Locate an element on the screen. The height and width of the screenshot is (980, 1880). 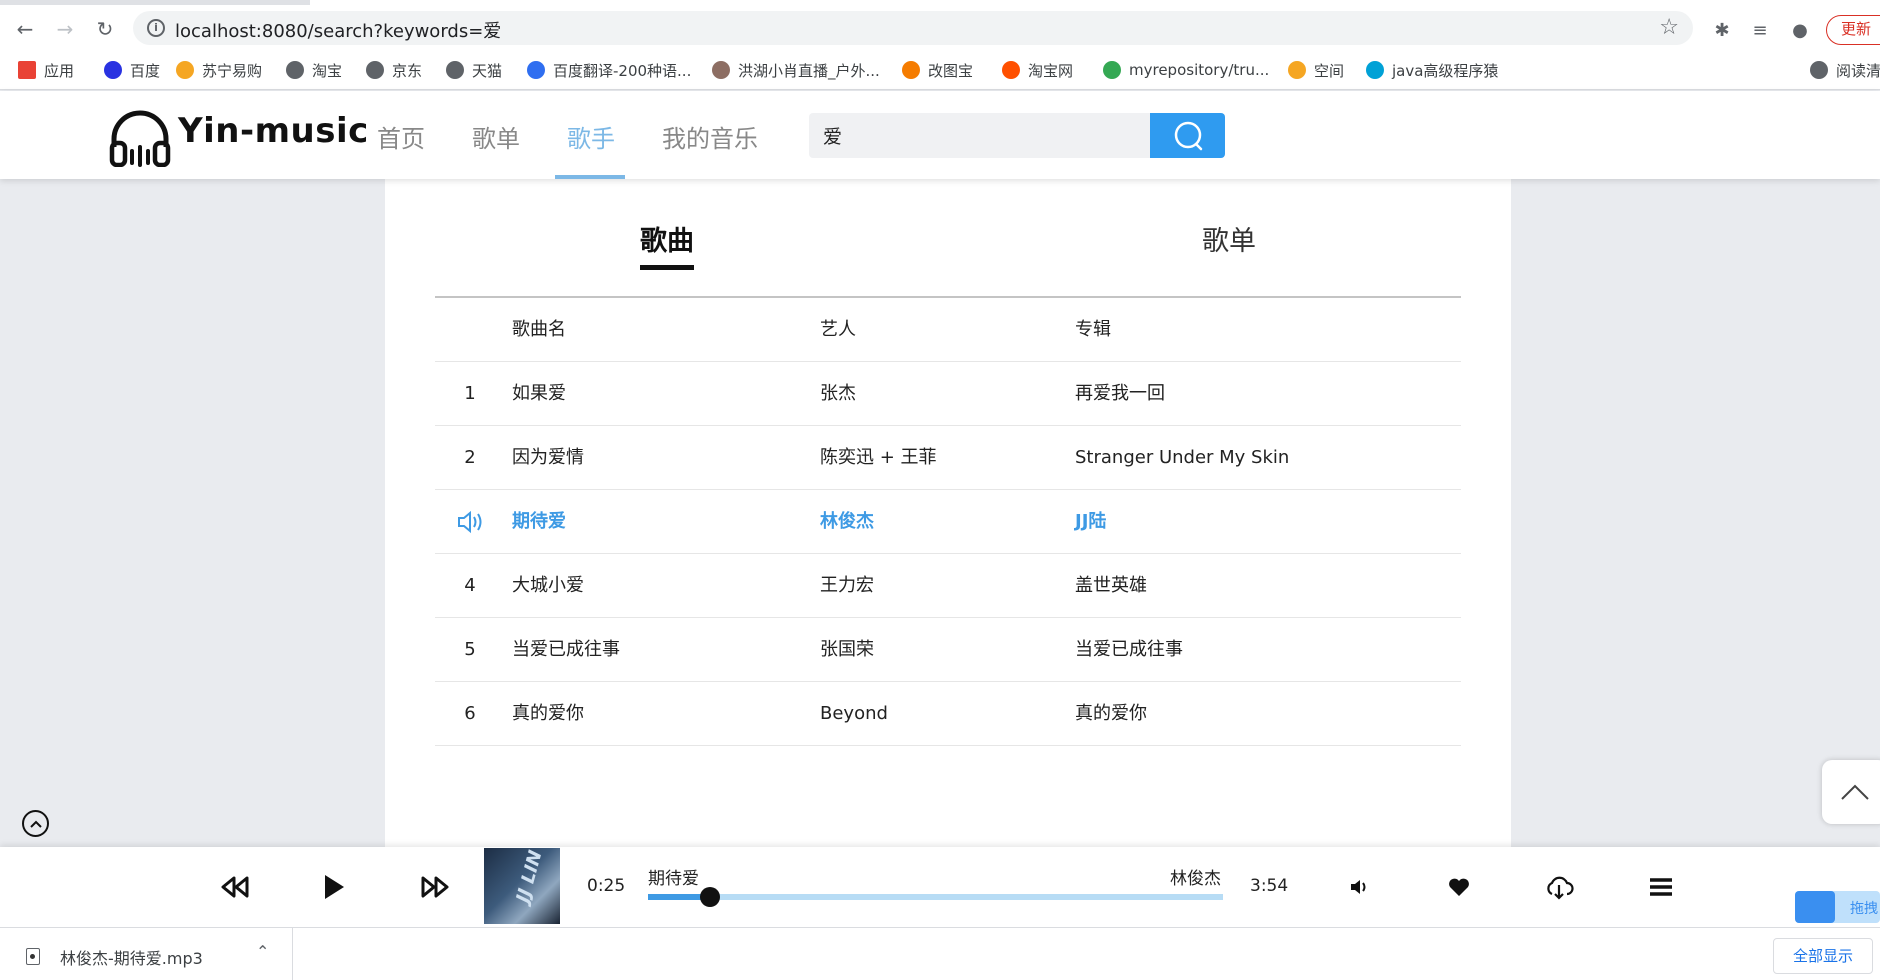
bookmark-label: 淘宝 is located at coordinates (327, 70).